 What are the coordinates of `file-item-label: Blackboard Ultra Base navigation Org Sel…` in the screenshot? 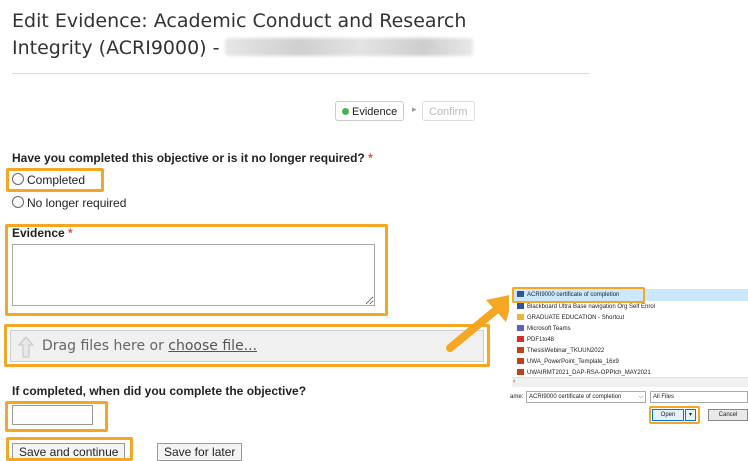 It's located at (591, 307).